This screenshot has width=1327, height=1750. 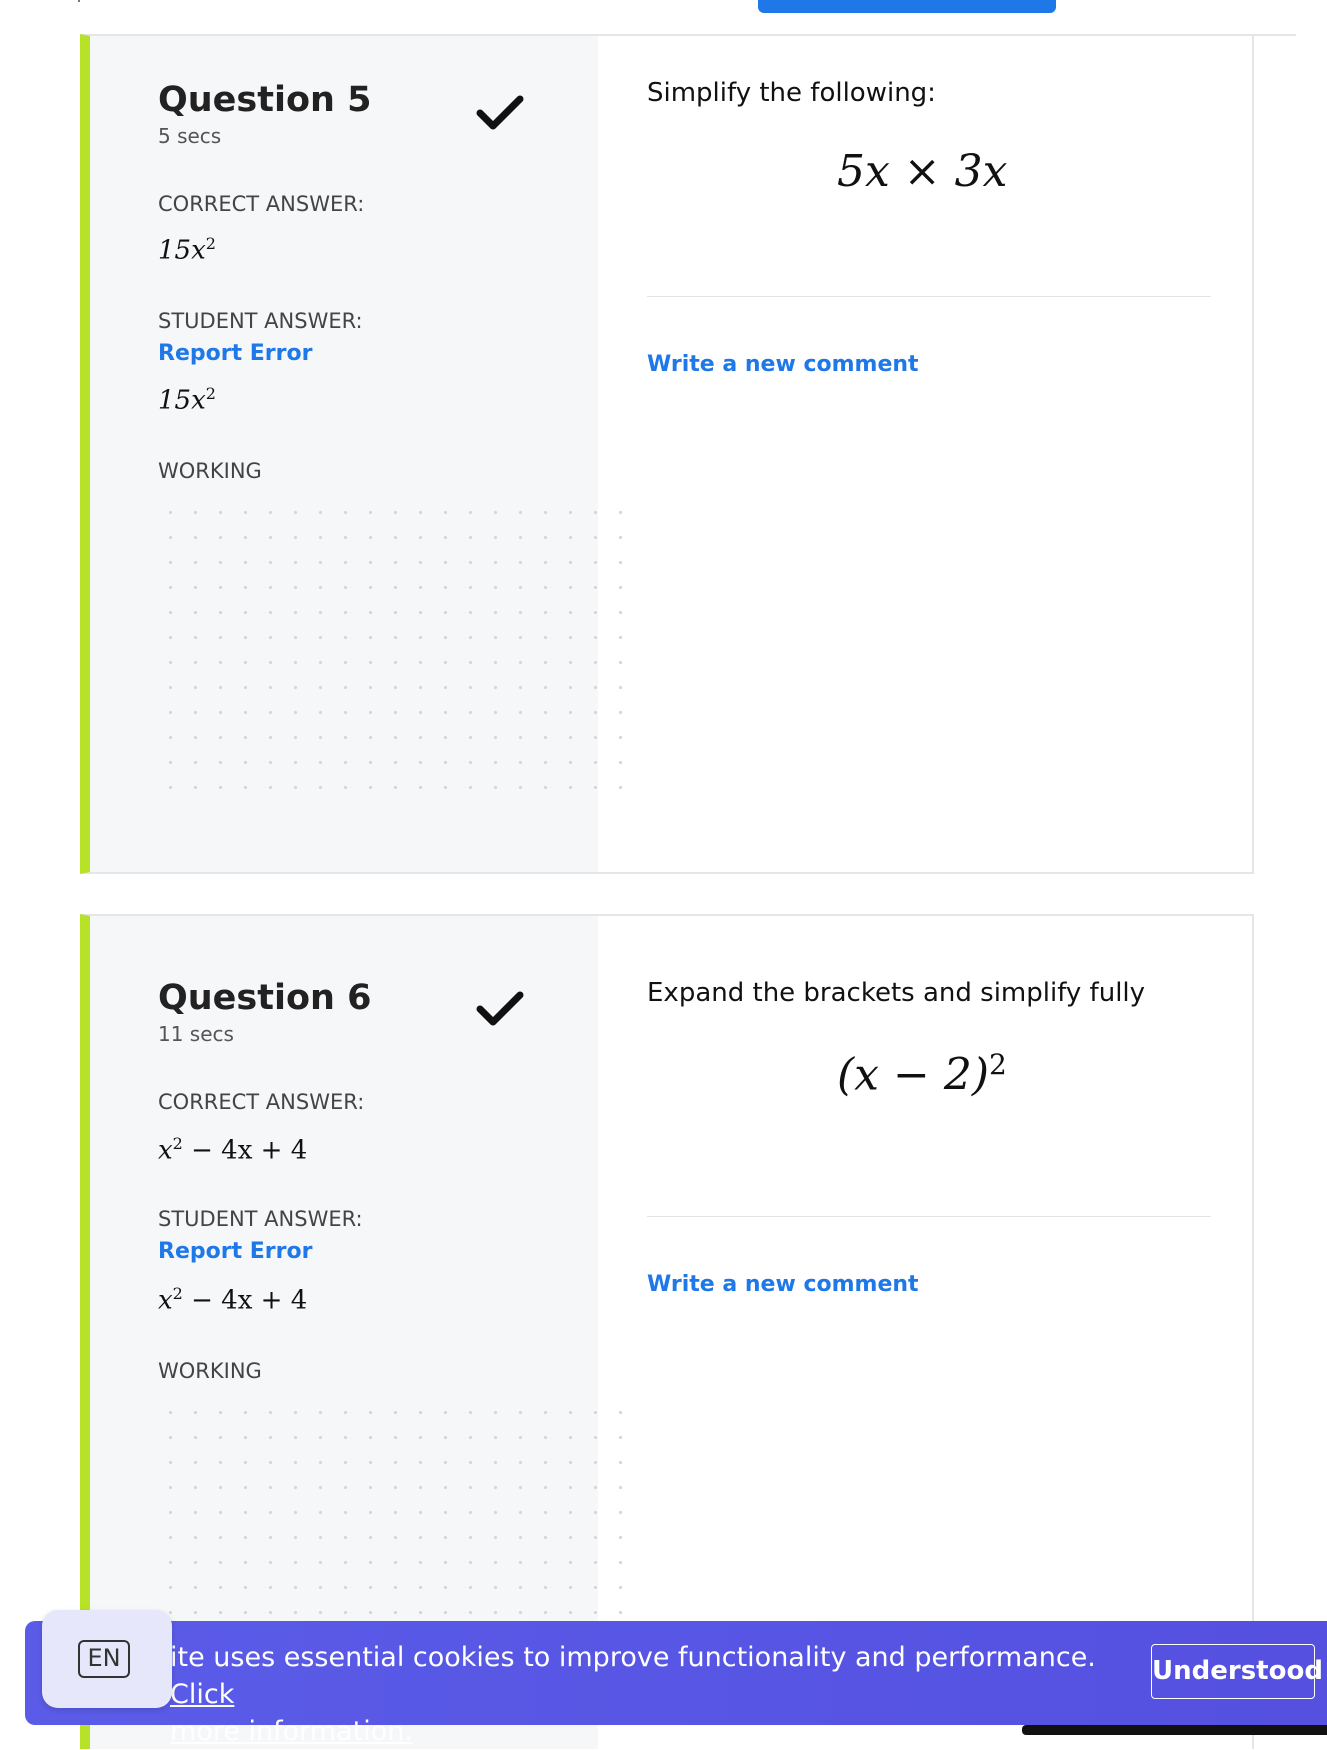 I want to click on question-expression: (x − 2)2, so click(x=922, y=1074).